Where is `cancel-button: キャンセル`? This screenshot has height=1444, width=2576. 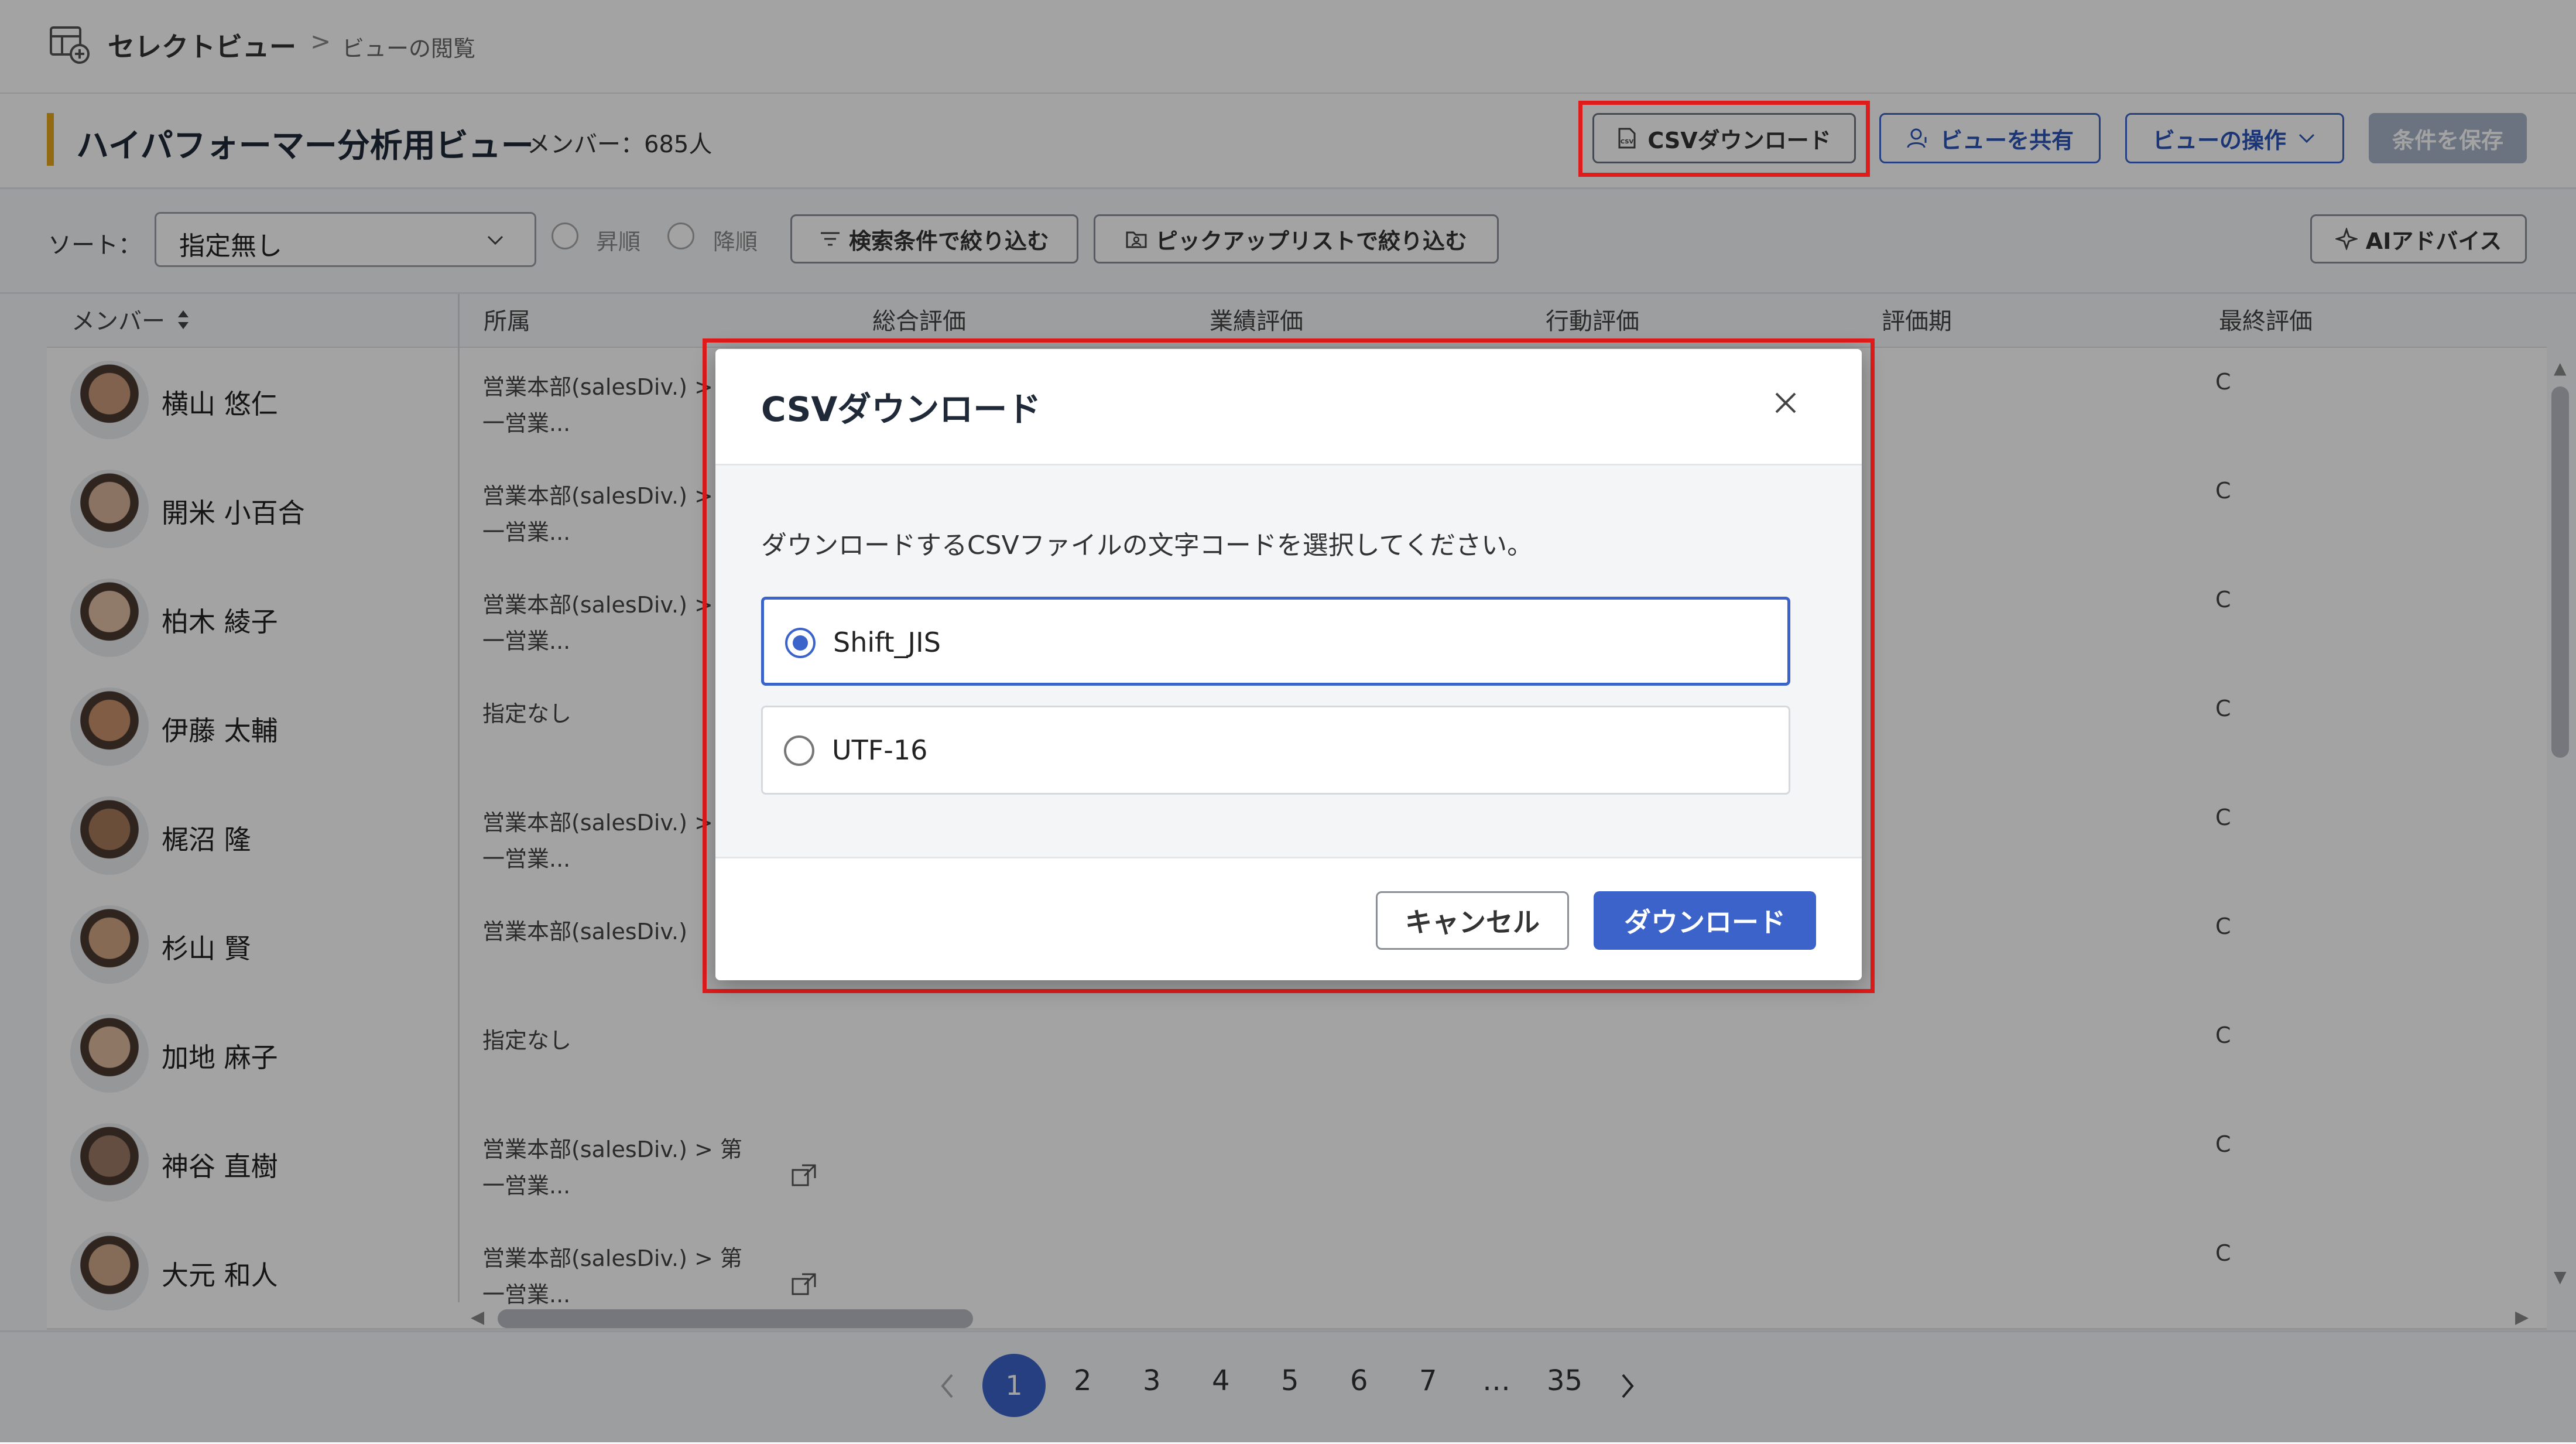
cancel-button: キャンセル is located at coordinates (1472, 921).